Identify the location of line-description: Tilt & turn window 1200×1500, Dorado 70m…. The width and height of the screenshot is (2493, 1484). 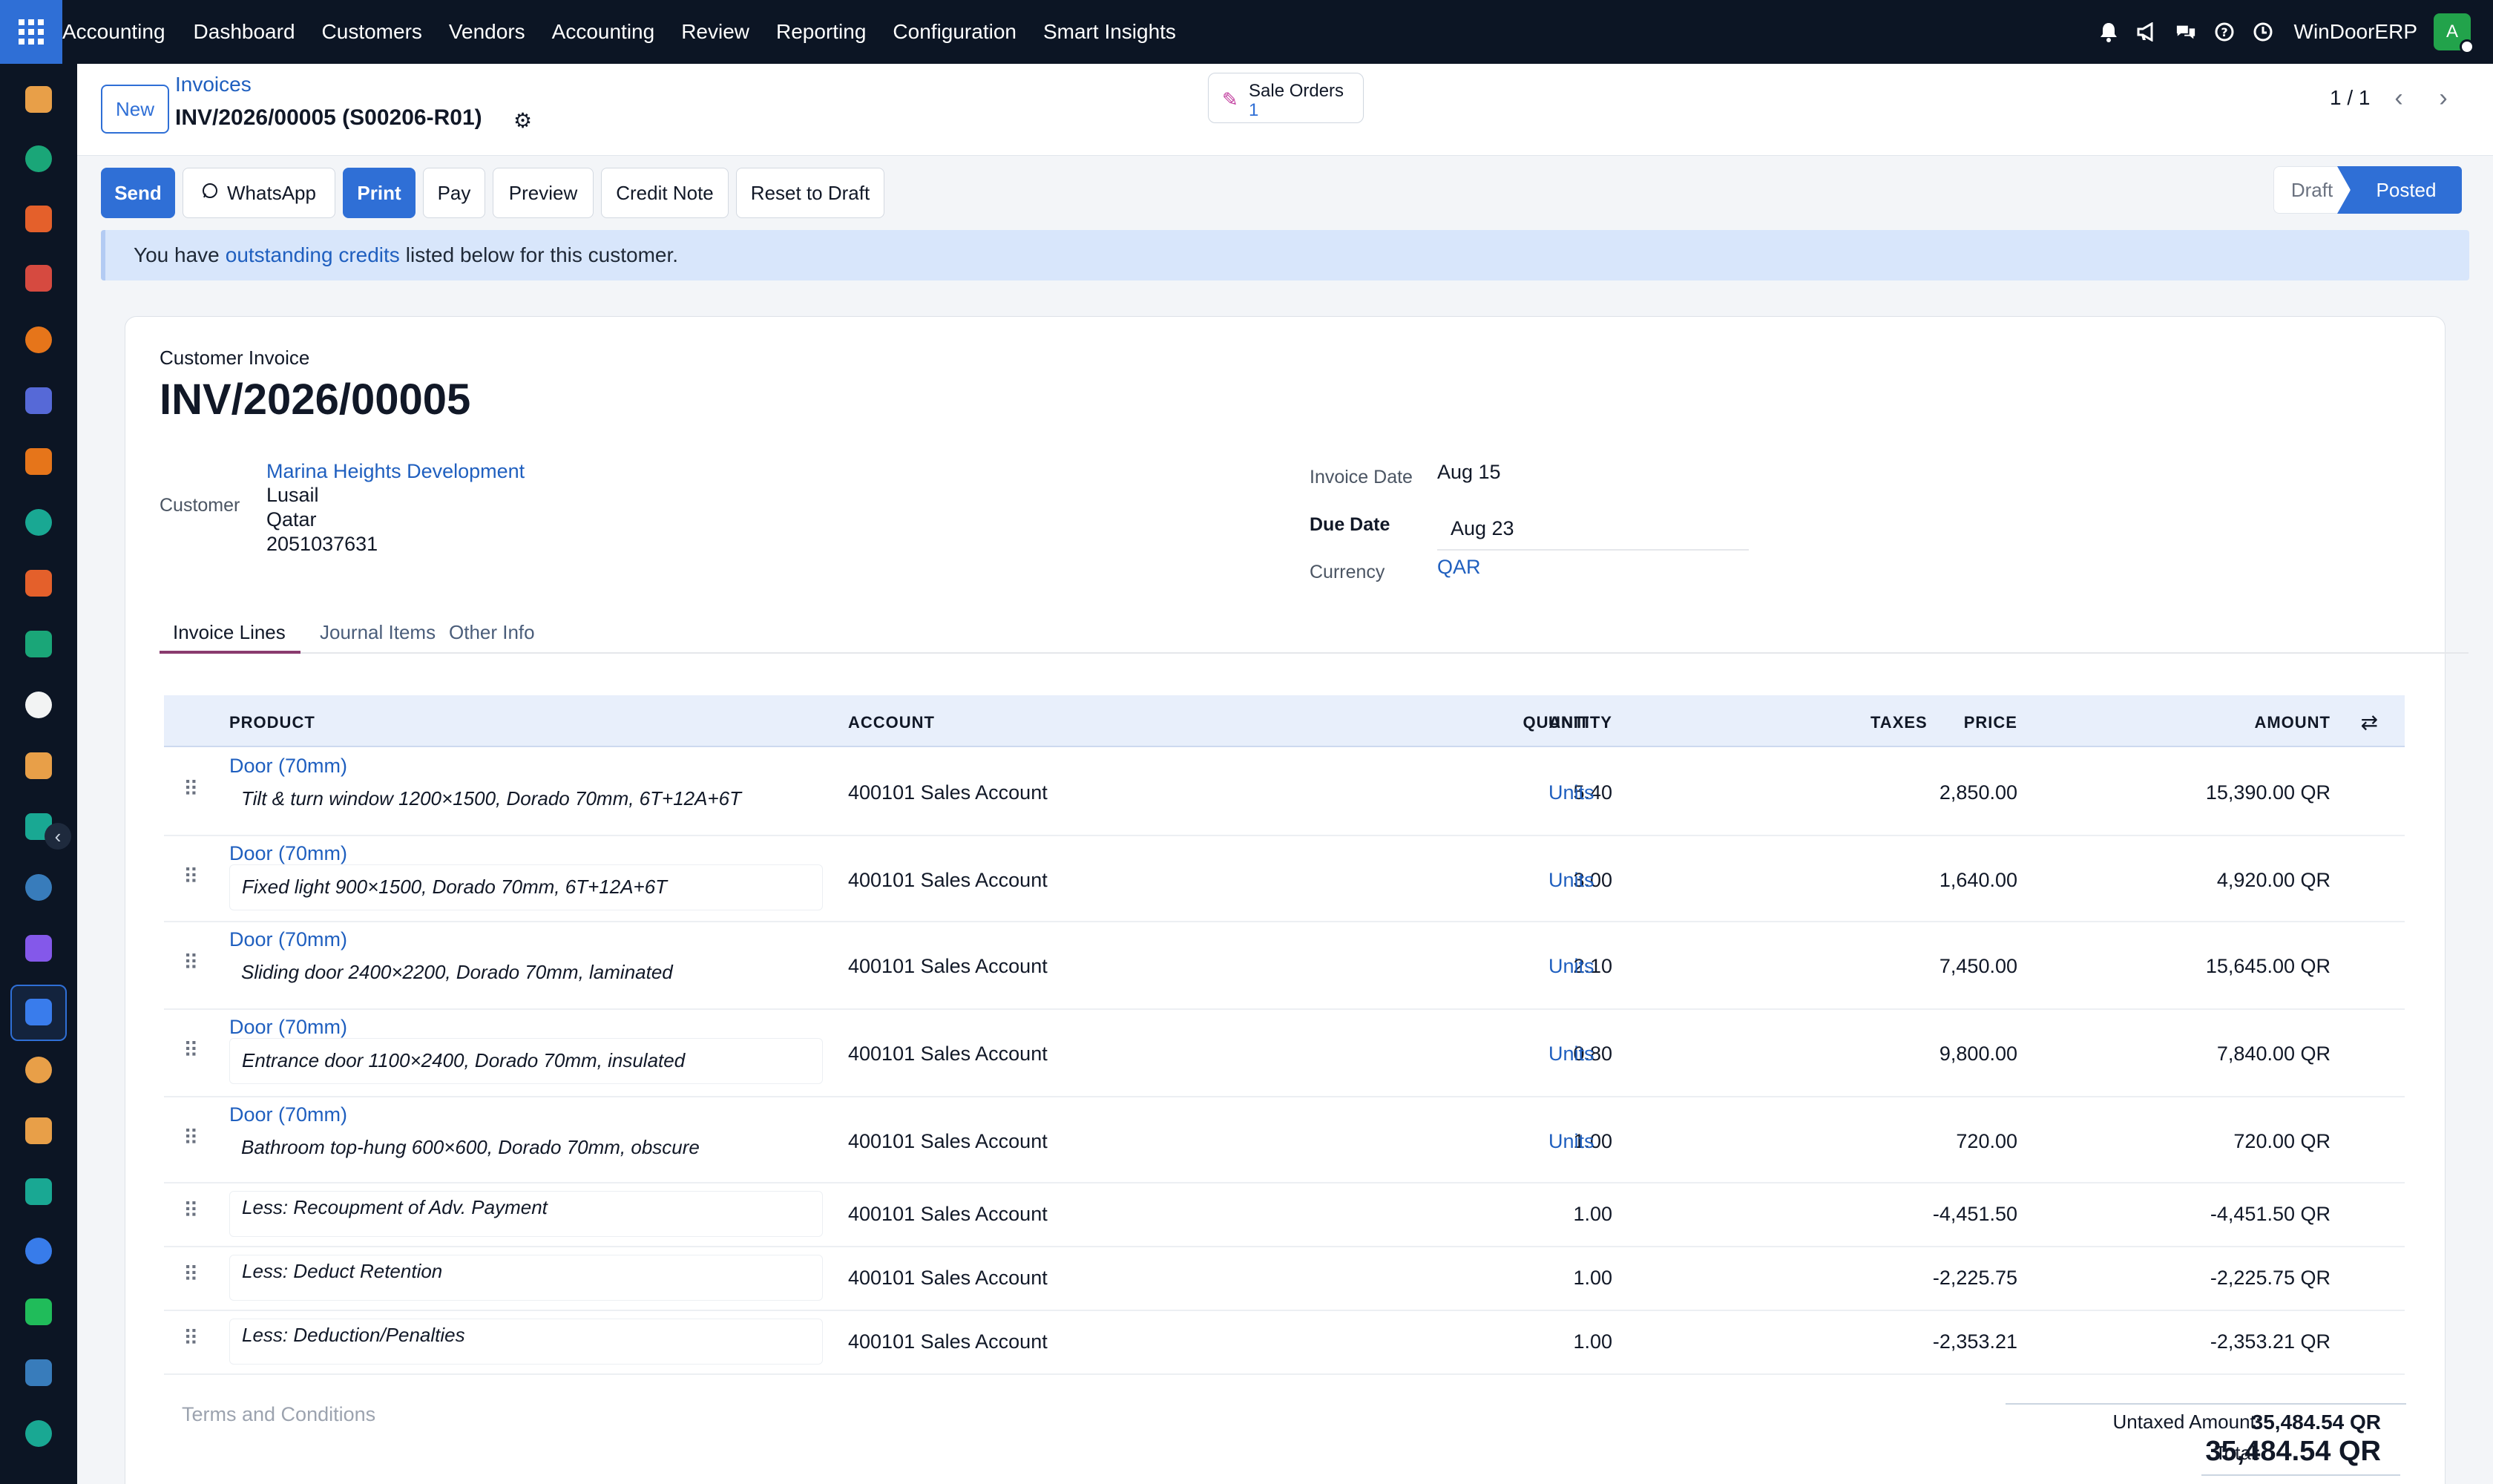
(526, 800).